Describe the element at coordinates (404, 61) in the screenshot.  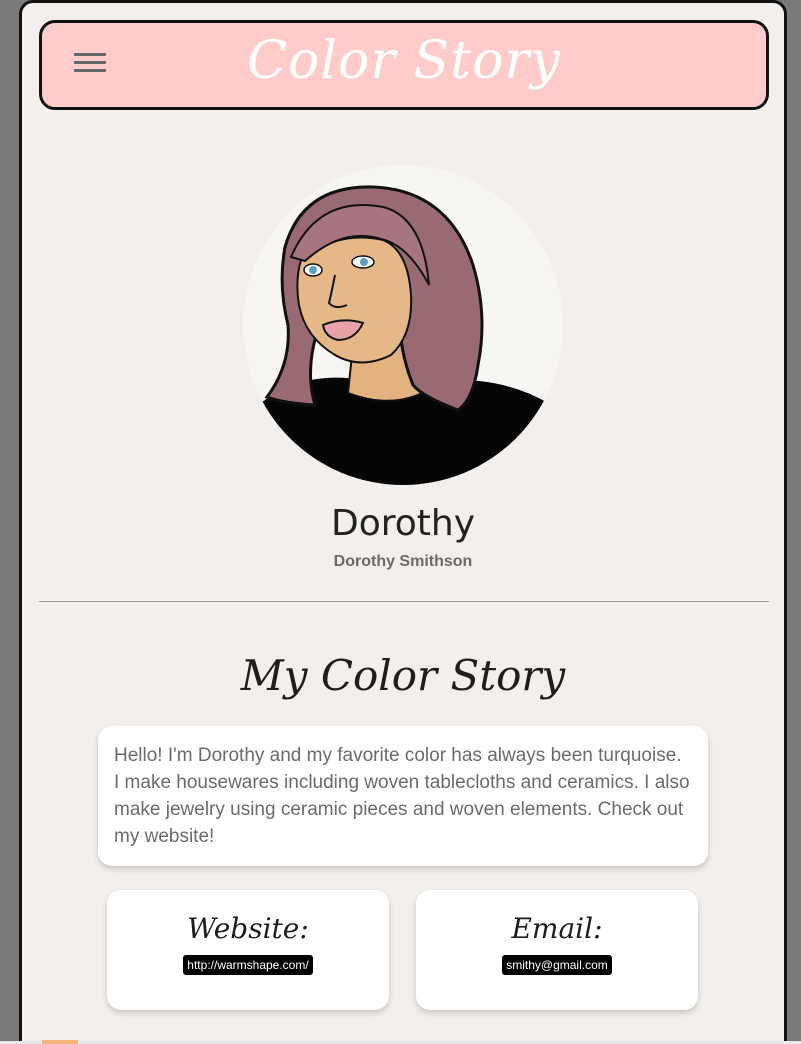
I see `app-title: Color Story` at that location.